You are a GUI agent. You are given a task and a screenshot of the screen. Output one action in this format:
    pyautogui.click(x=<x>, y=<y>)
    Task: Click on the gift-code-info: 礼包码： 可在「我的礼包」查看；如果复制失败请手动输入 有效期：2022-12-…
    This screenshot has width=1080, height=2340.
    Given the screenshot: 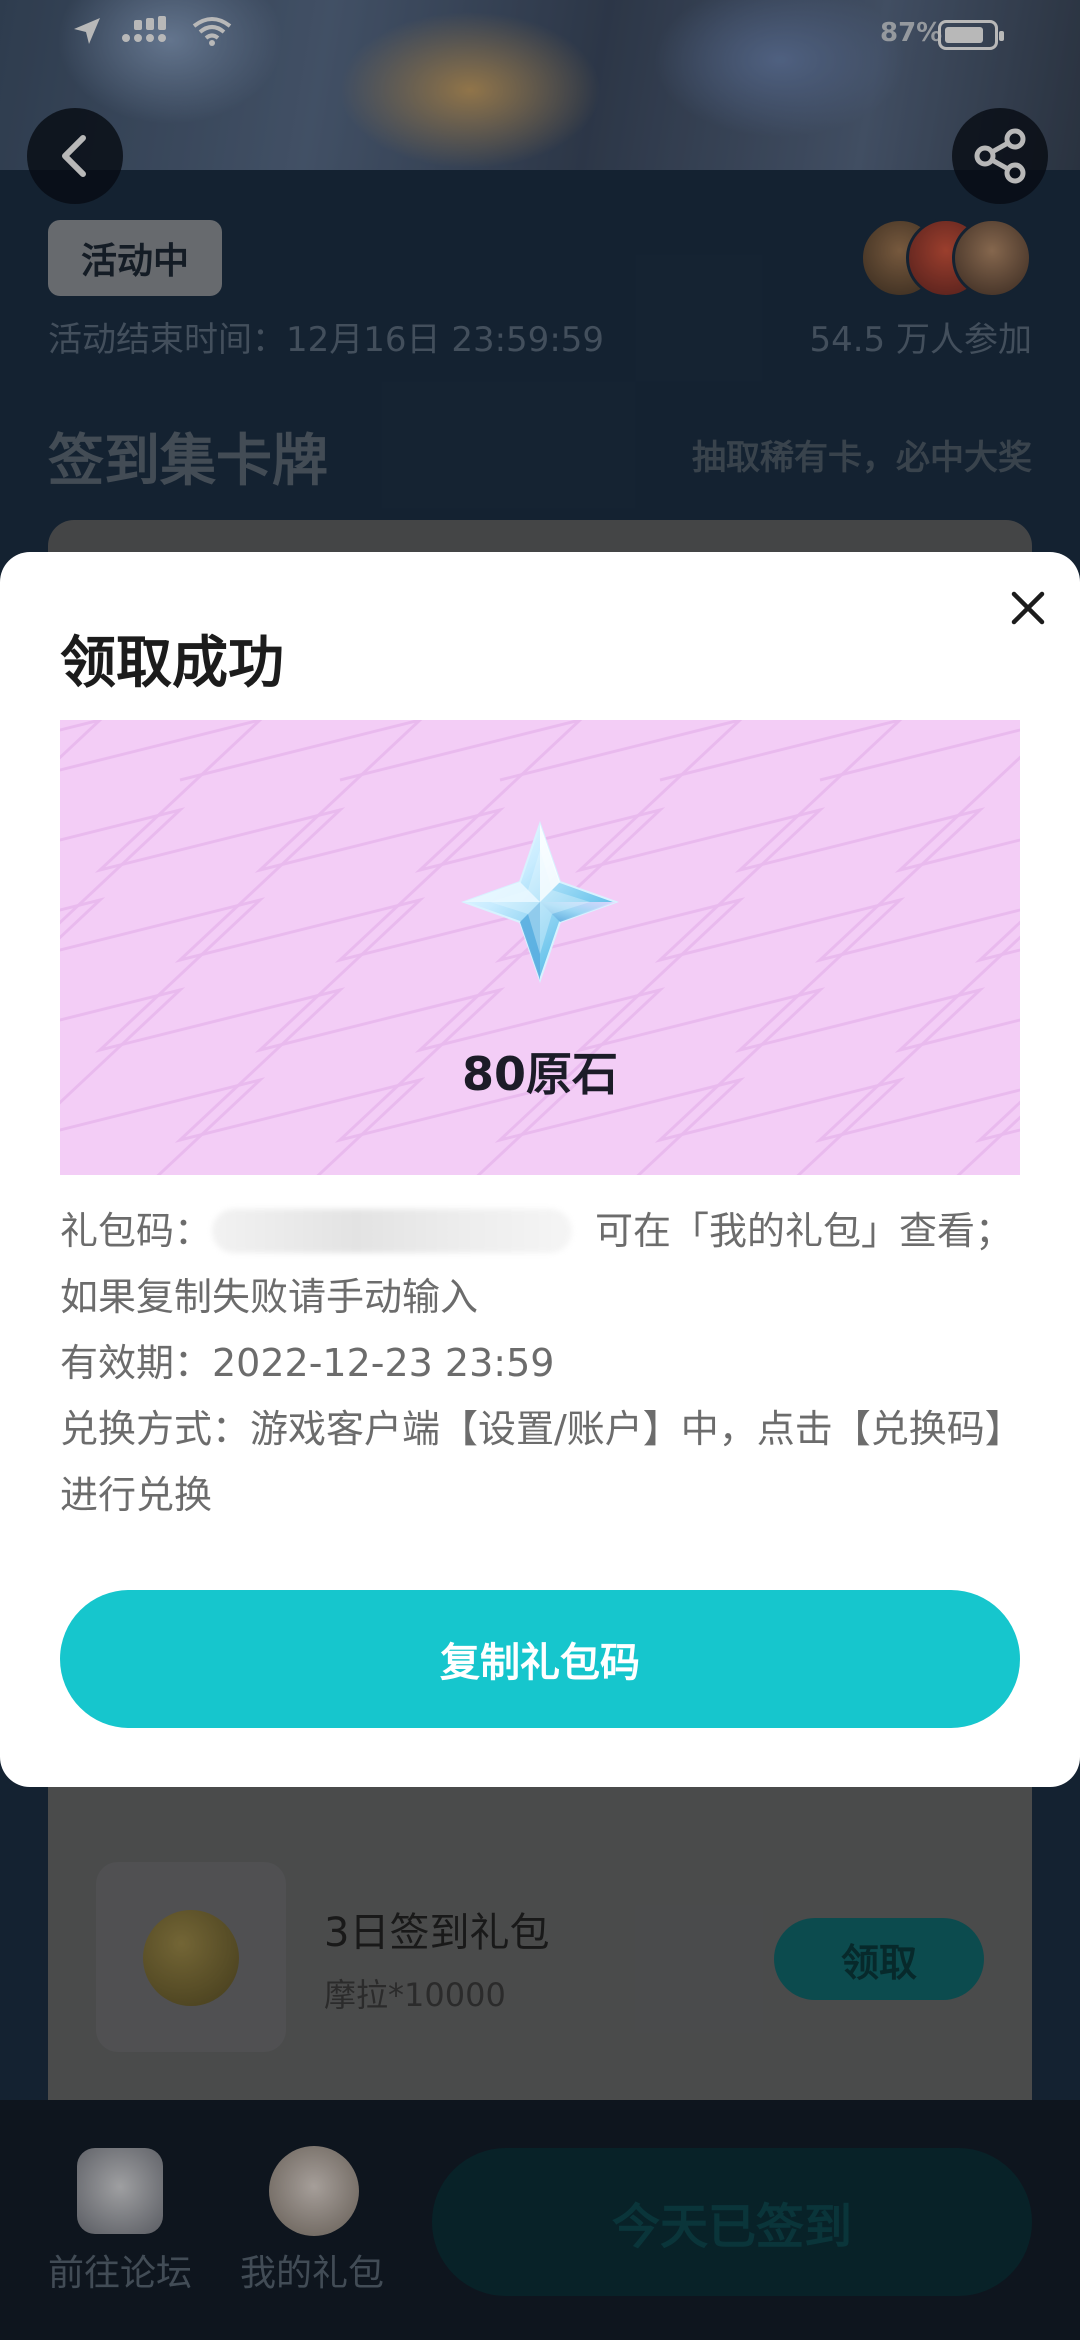 What is the action you would take?
    pyautogui.click(x=540, y=1363)
    